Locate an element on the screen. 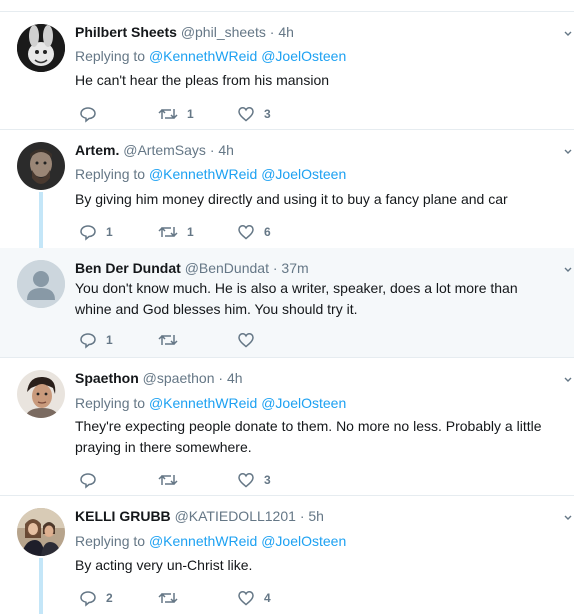  like-button: 6 is located at coordinates (254, 232).